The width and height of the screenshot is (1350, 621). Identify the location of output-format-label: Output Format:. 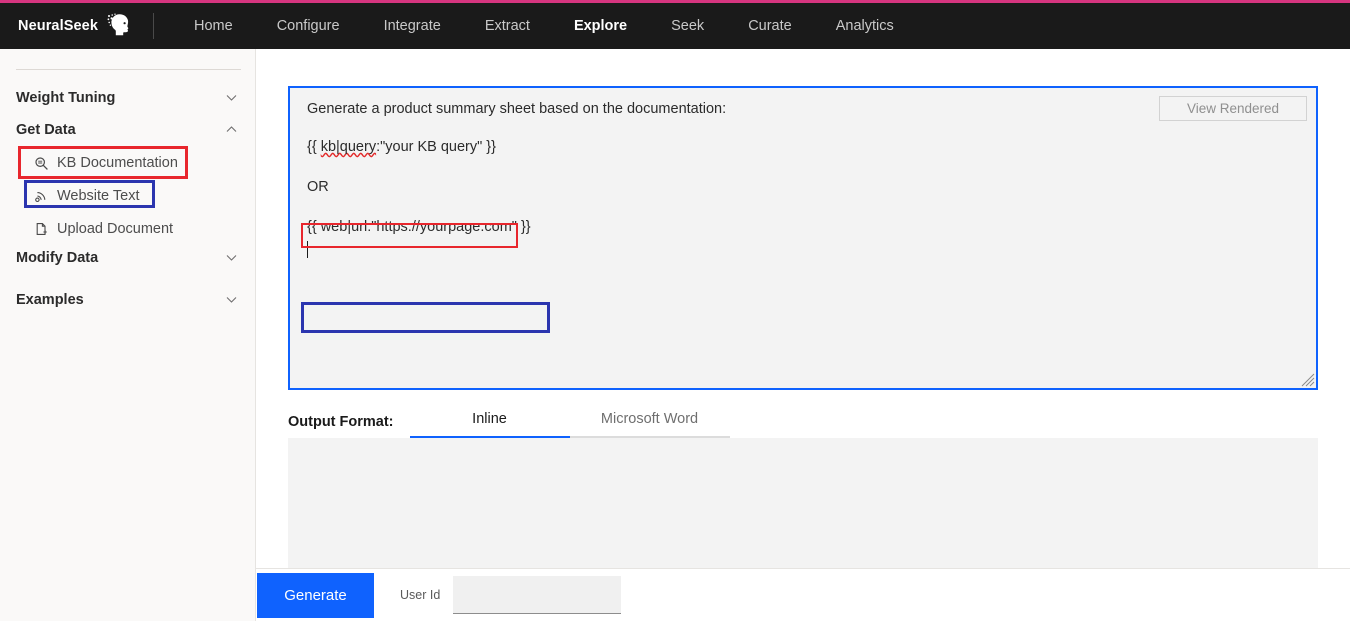
(341, 422).